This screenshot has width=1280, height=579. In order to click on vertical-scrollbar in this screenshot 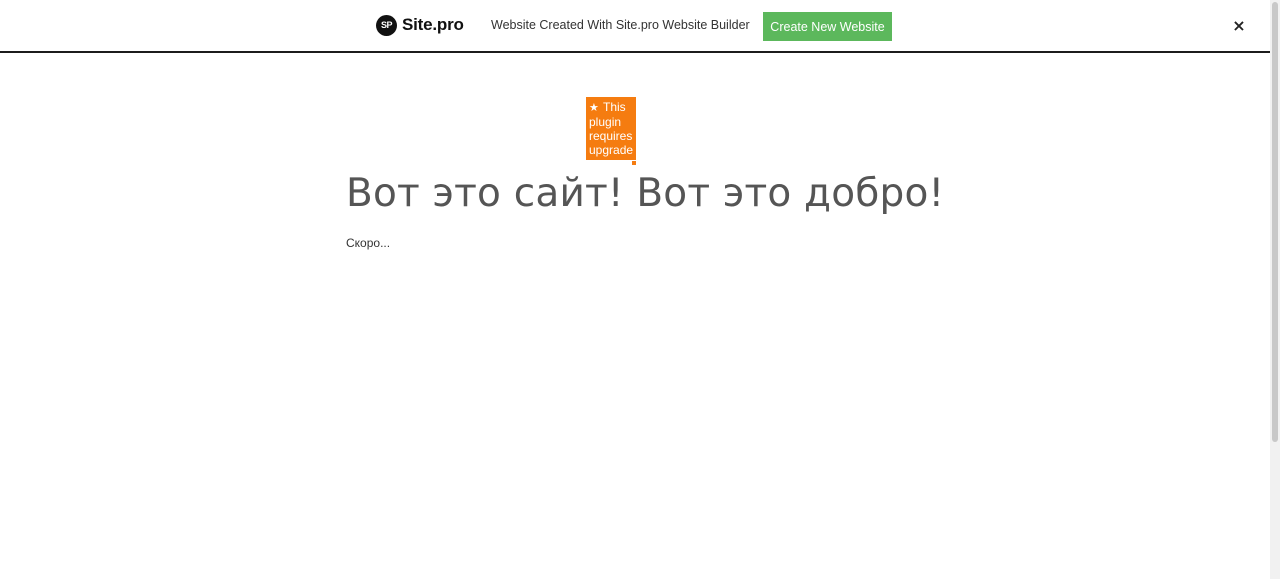, I will do `click(1275, 289)`.